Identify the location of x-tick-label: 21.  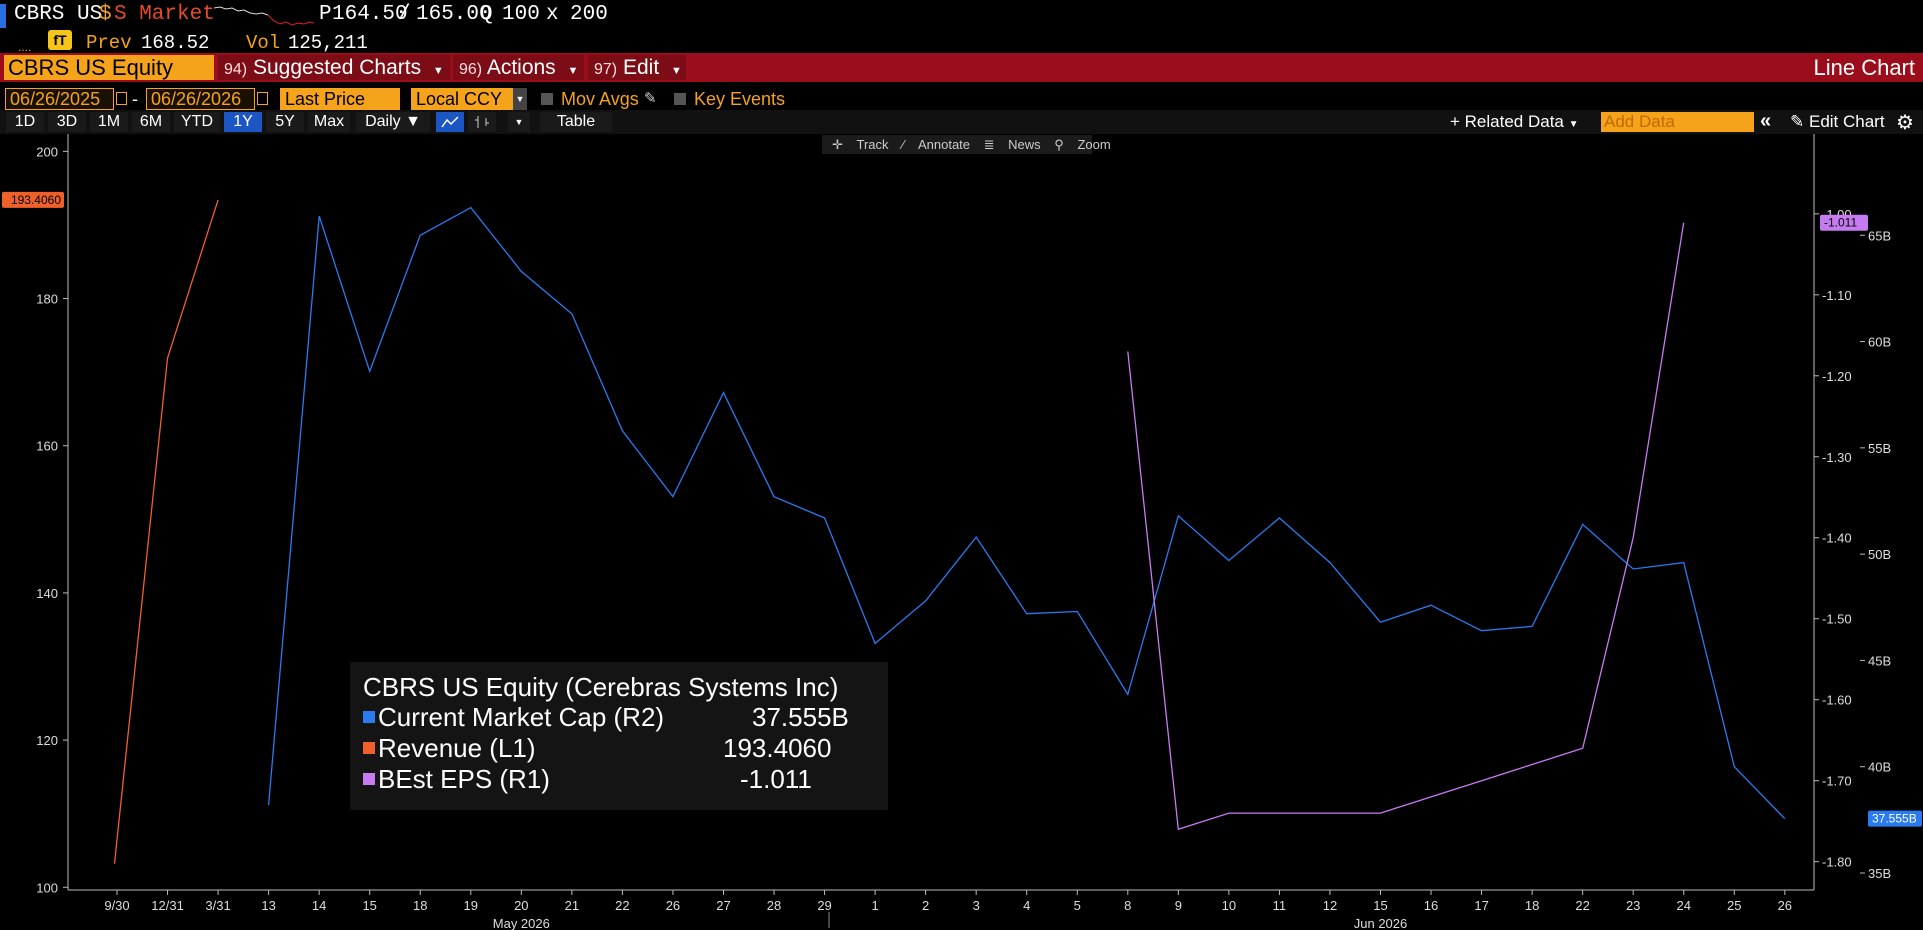
(572, 905).